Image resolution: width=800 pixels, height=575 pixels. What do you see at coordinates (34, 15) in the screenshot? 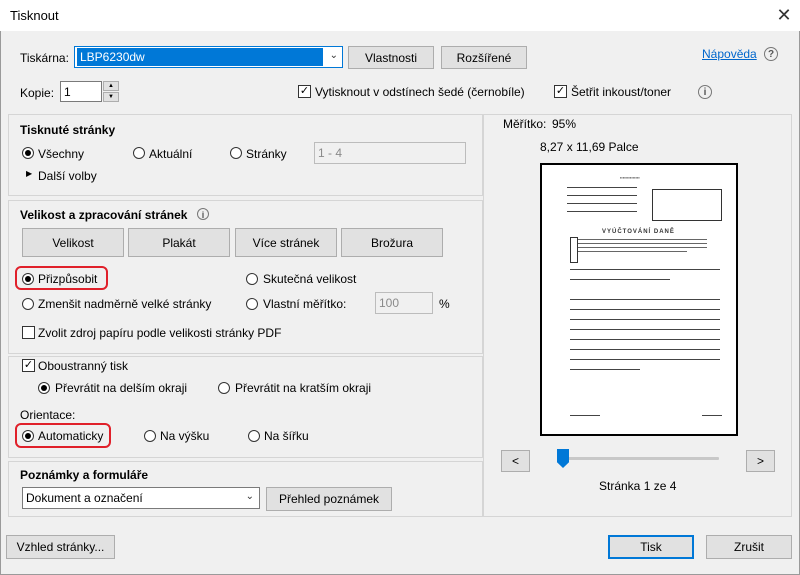
I see `window-title: Tisknout` at bounding box center [34, 15].